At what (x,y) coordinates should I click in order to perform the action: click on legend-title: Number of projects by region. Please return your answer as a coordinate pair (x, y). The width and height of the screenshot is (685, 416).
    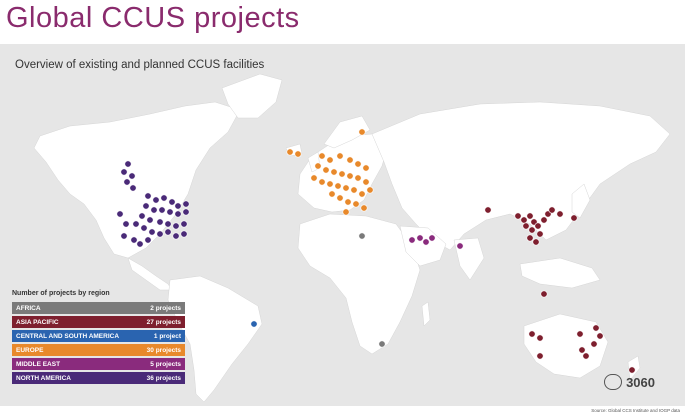
    Looking at the image, I should click on (61, 293).